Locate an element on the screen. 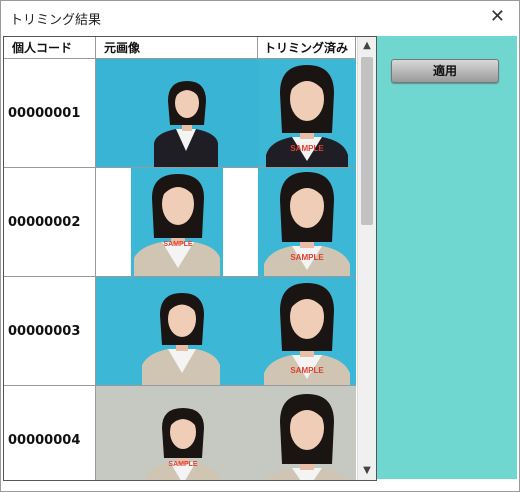 This screenshot has height=492, width=520. personal-code: 00000002 is located at coordinates (50, 222).